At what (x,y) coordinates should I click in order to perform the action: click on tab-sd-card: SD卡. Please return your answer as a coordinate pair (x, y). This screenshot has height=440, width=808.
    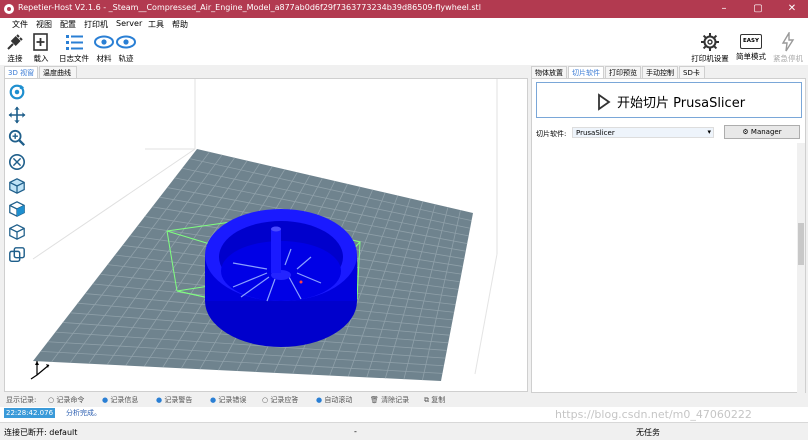
    Looking at the image, I should click on (692, 72).